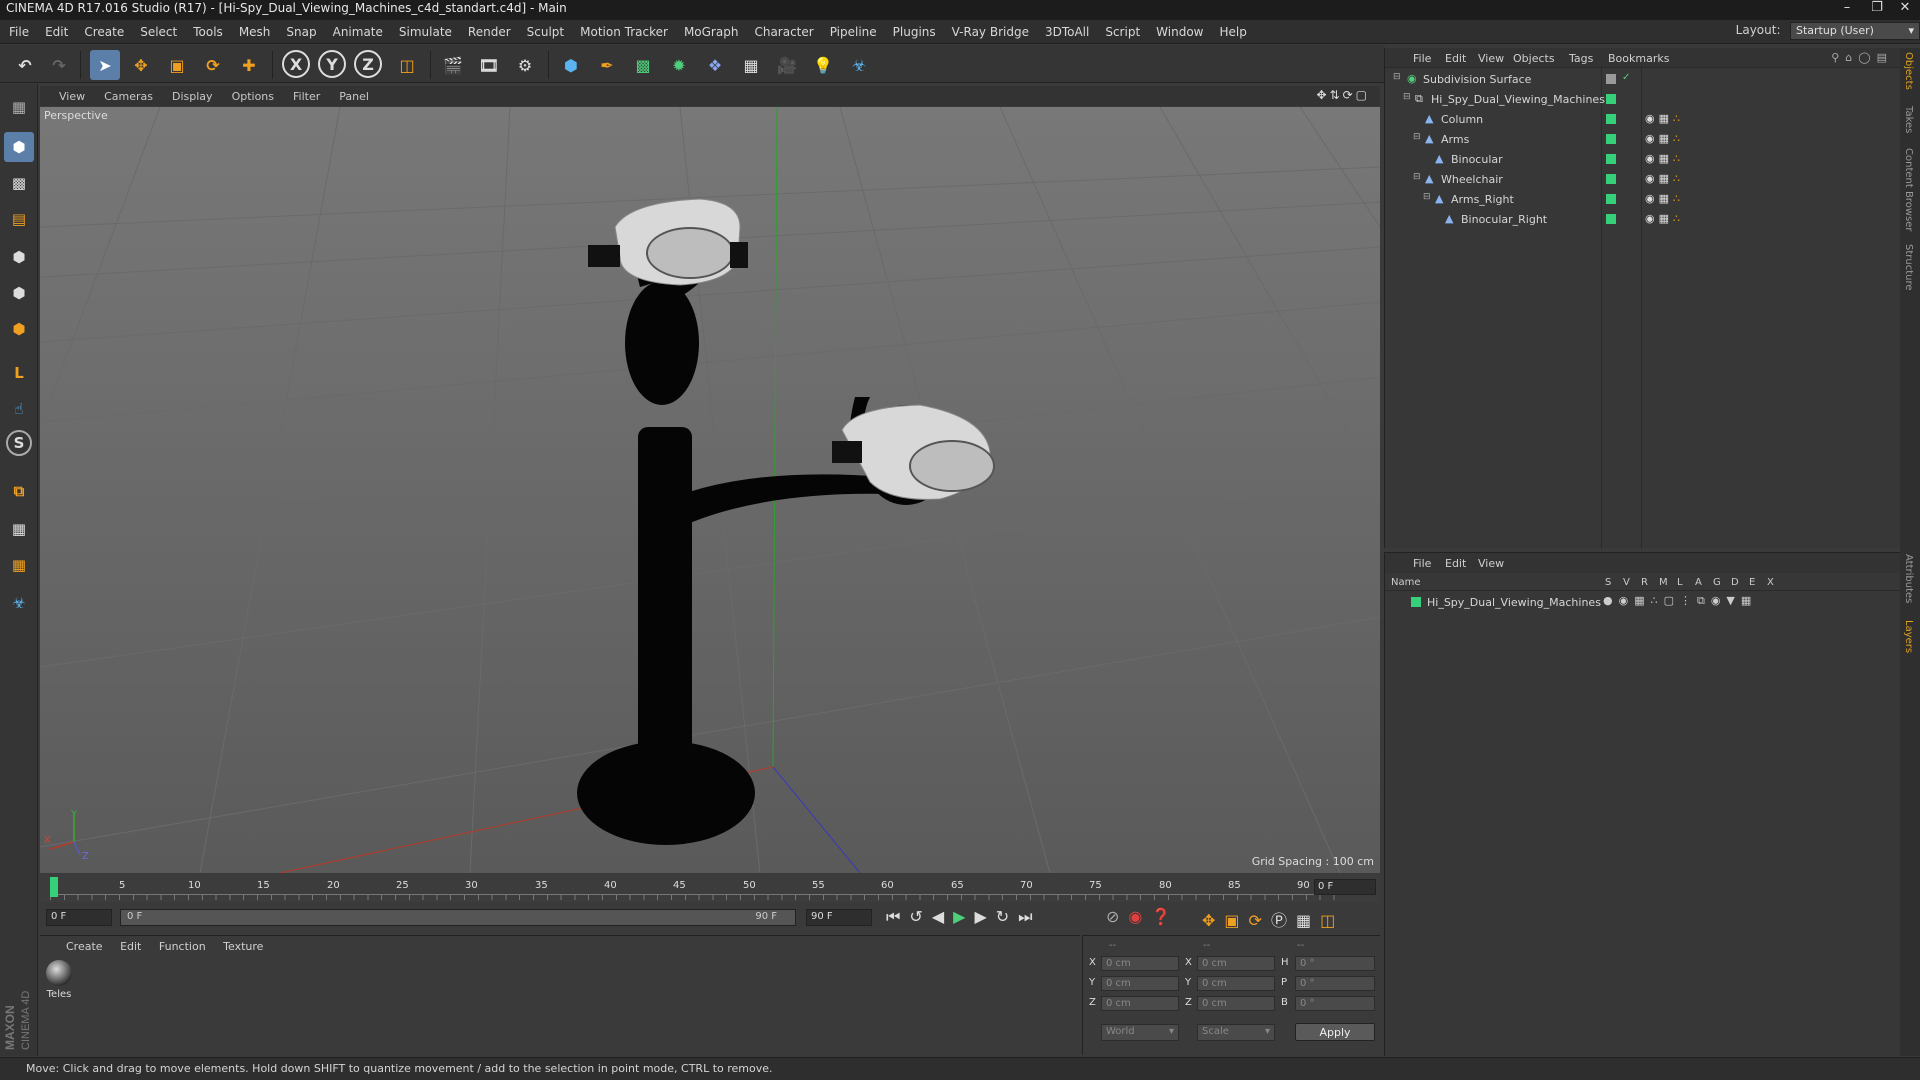 The height and width of the screenshot is (1080, 1920). What do you see at coordinates (913, 29) in the screenshot?
I see `menu-plugins: Plugins` at bounding box center [913, 29].